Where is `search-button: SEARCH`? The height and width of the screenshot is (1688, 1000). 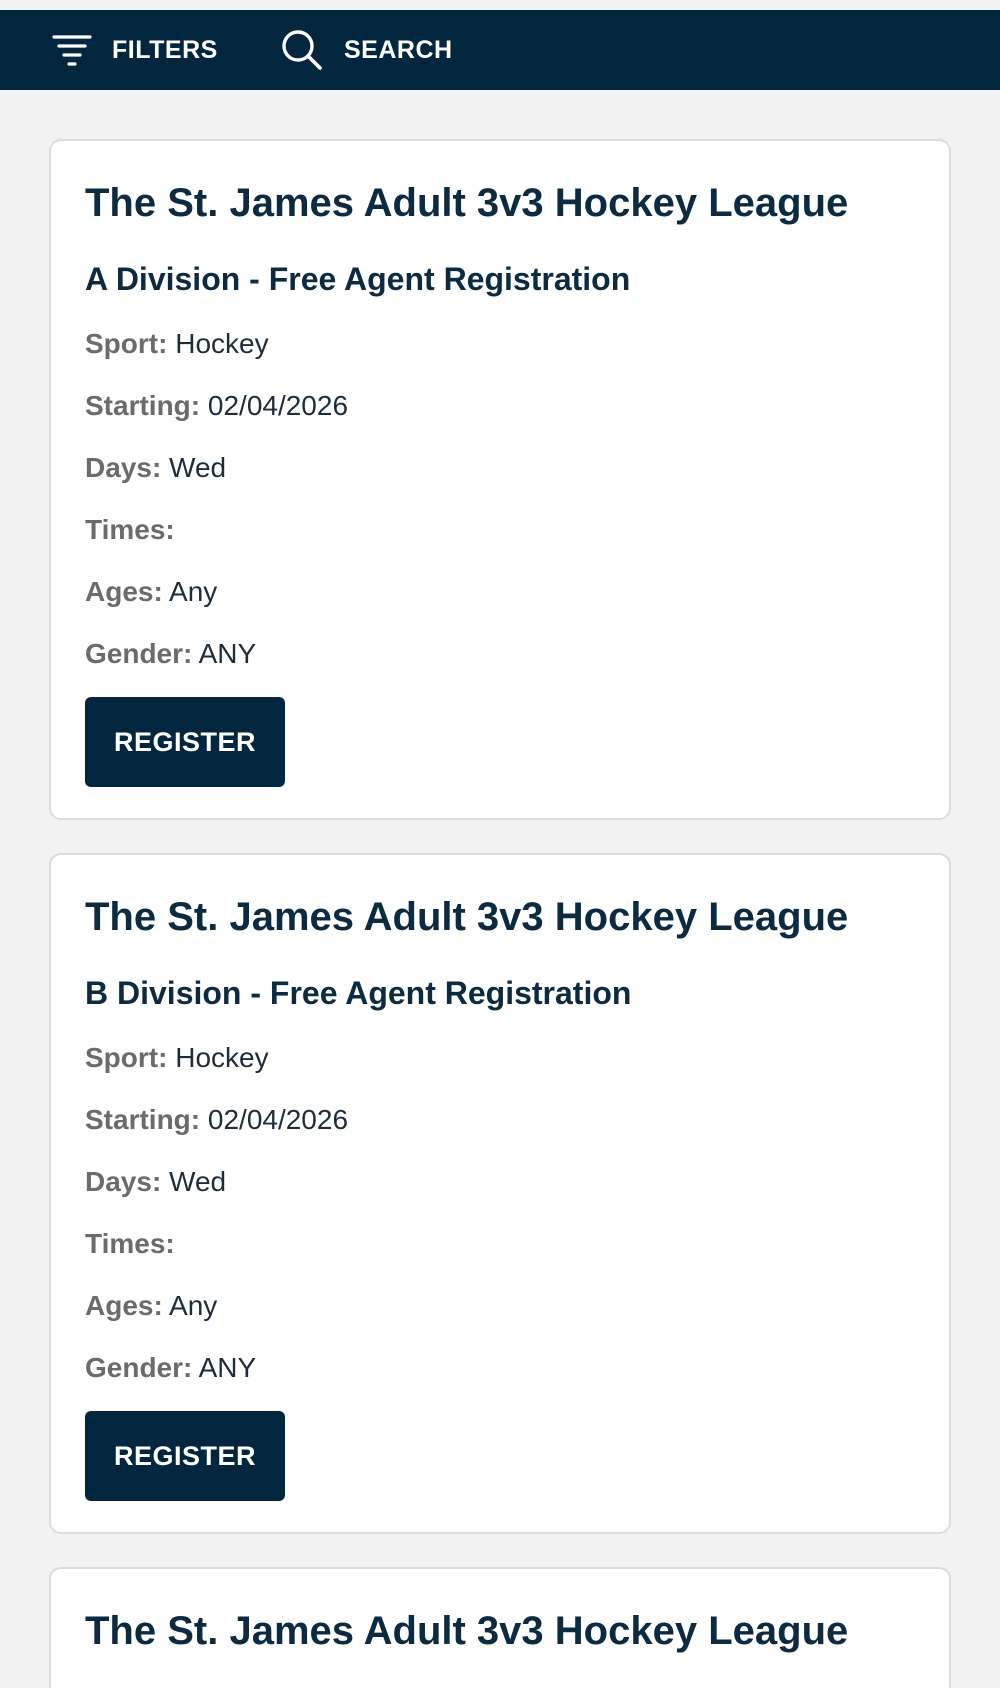
search-button: SEARCH is located at coordinates (366, 50).